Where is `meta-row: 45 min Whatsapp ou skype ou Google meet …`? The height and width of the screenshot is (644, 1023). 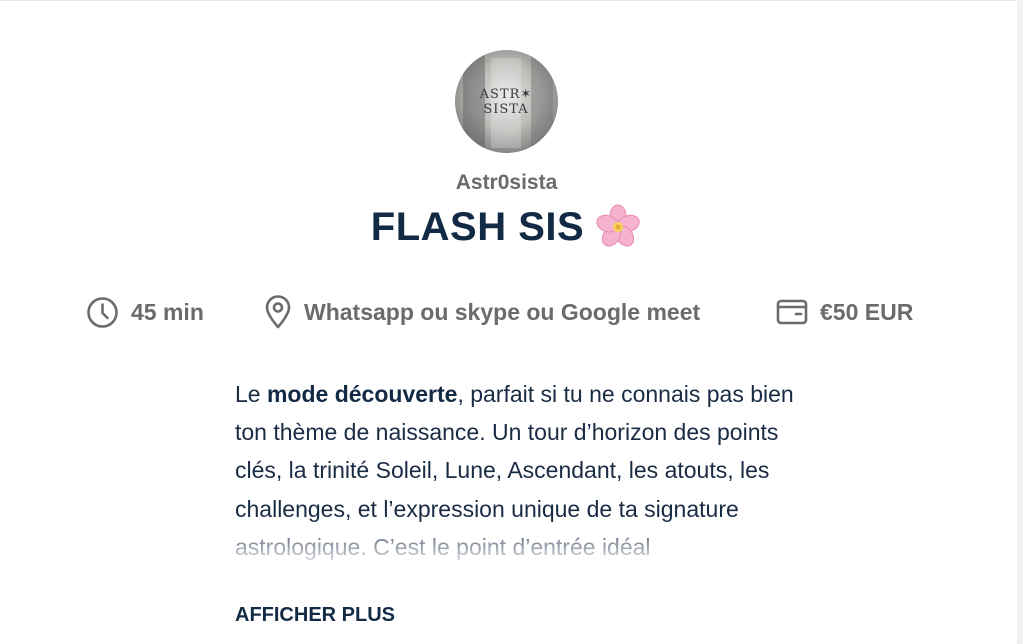
meta-row: 45 min Whatsapp ou skype ou Google meet … is located at coordinates (506, 312).